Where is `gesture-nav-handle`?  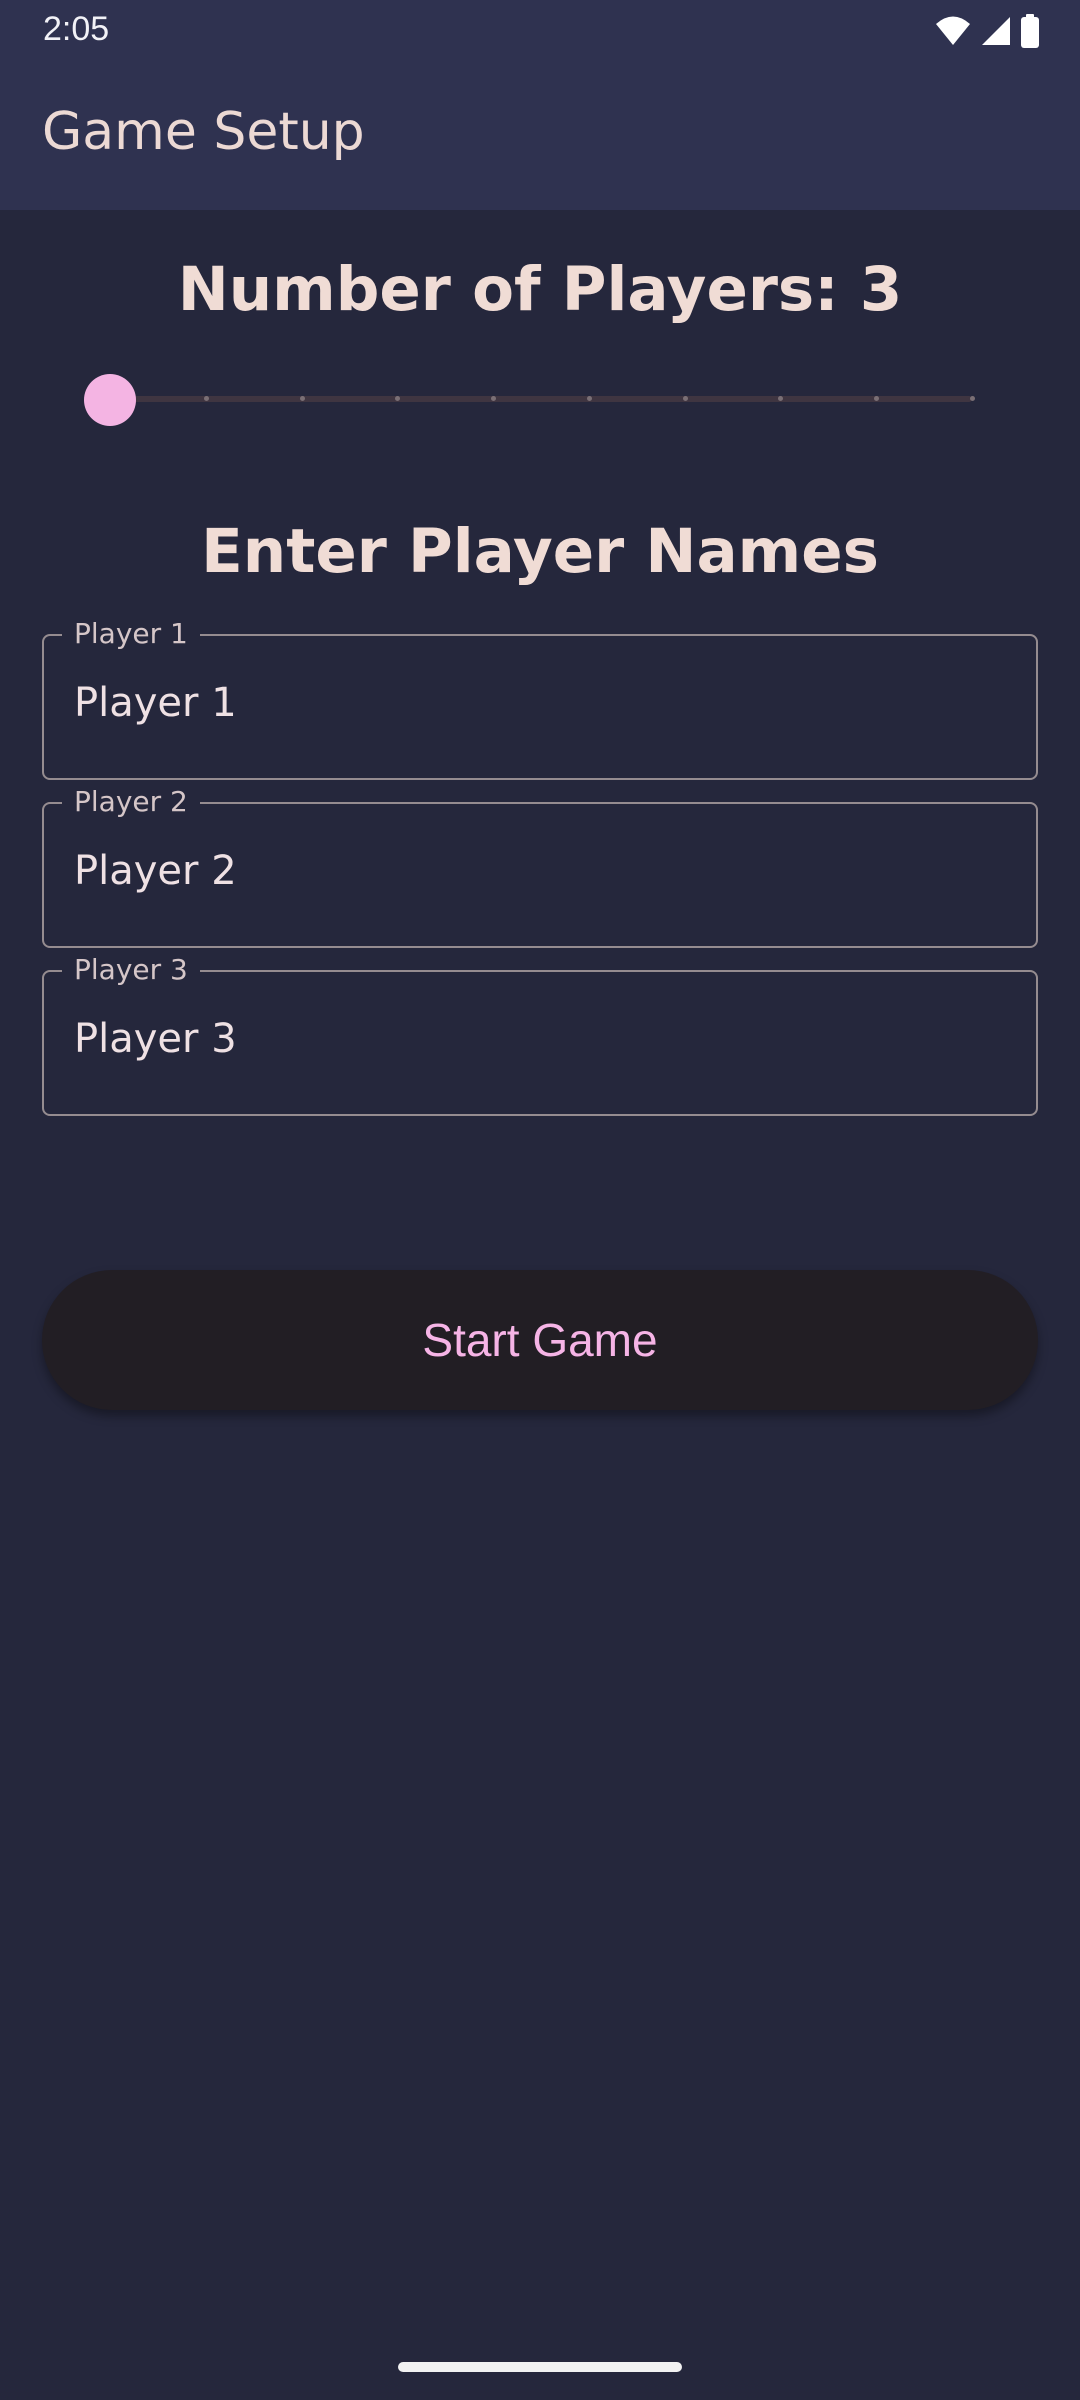
gesture-nav-handle is located at coordinates (540, 2367).